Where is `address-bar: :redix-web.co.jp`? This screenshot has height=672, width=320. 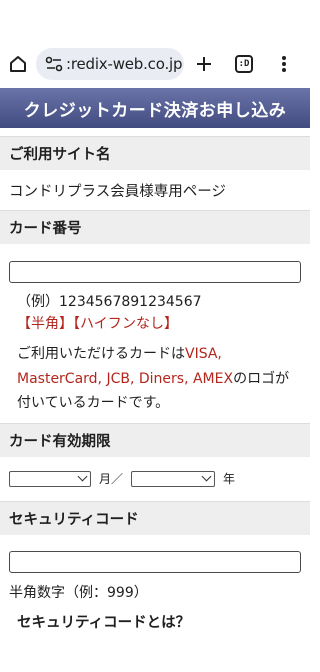
address-bar: :redix-web.co.jp is located at coordinates (110, 64).